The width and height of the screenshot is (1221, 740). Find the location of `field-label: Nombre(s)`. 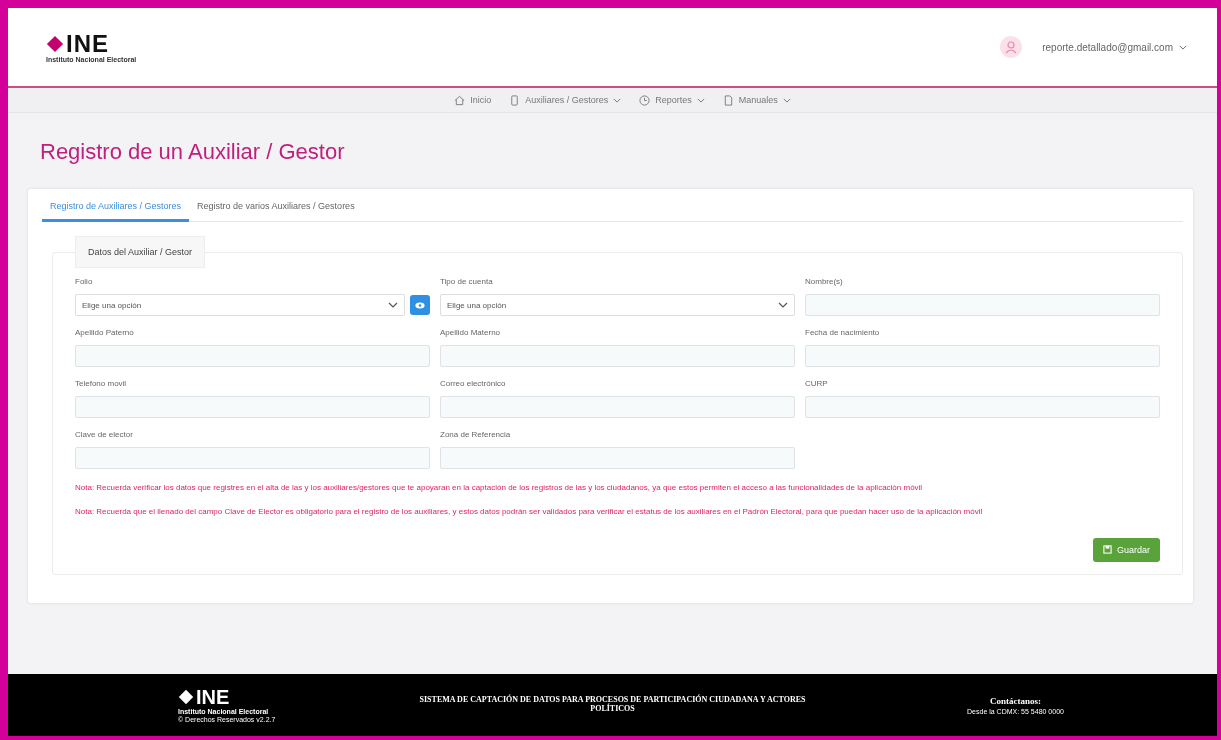

field-label: Nombre(s) is located at coordinates (824, 281).